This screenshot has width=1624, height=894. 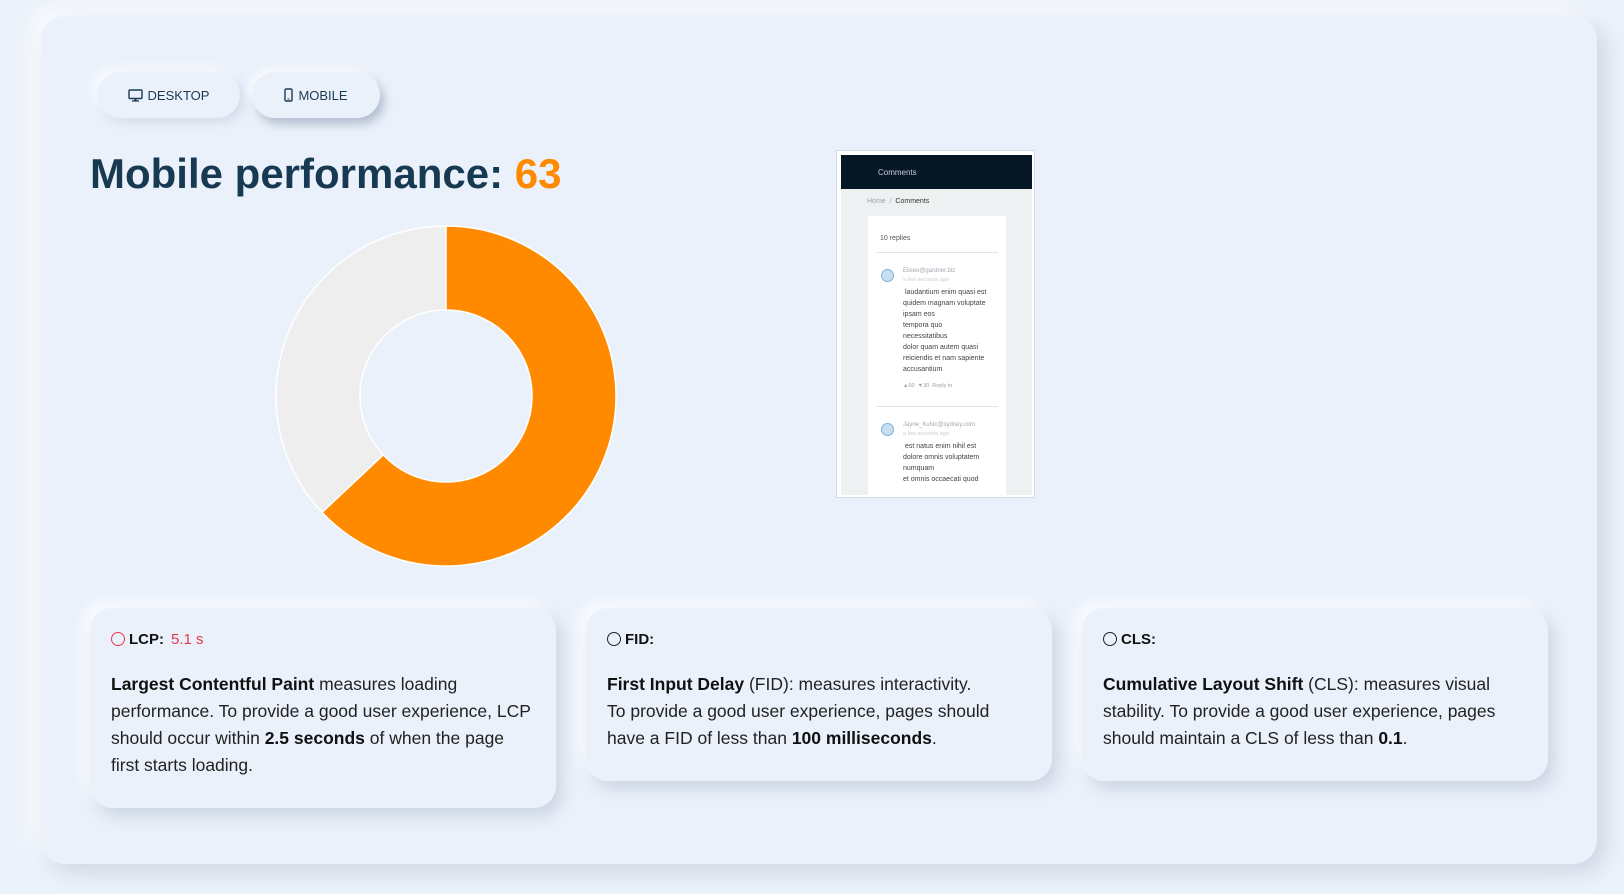 I want to click on thumb-dislikes: 30, so click(x=926, y=386).